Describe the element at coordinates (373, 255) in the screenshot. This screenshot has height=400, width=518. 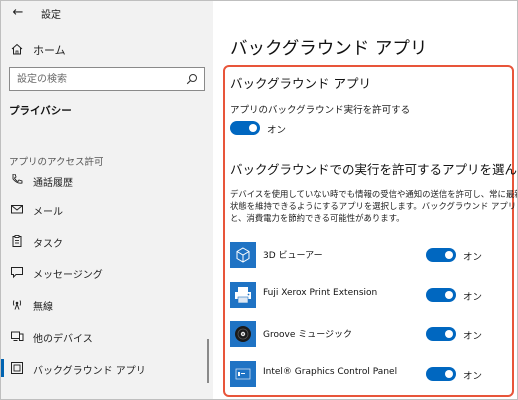
I see `app-row-3d-viewer: 3D ビューアー オン` at that location.